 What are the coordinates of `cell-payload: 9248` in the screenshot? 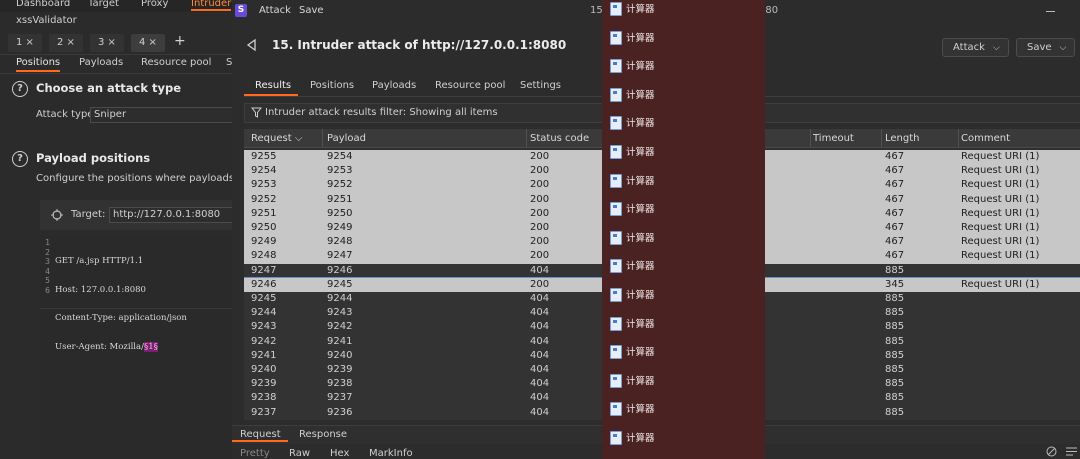 It's located at (340, 242).